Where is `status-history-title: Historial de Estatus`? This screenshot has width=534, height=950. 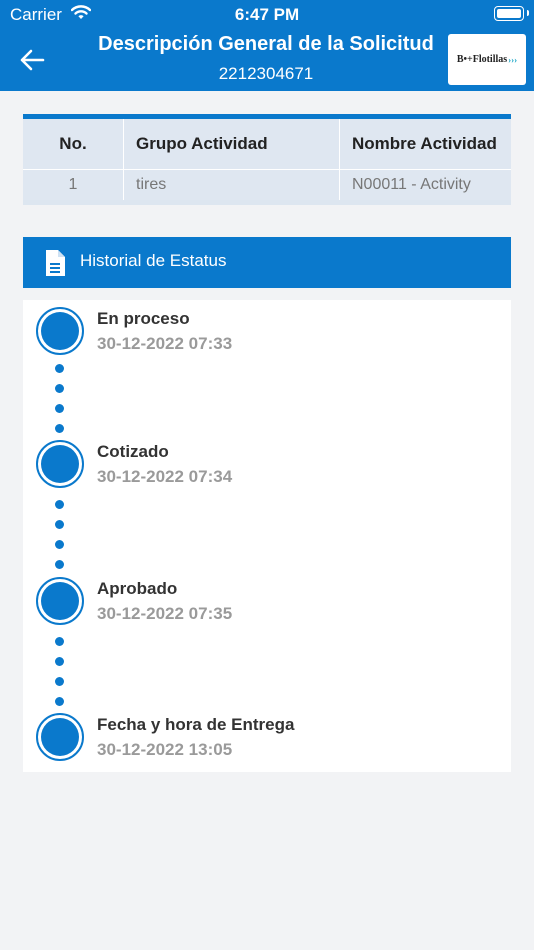 status-history-title: Historial de Estatus is located at coordinates (153, 260).